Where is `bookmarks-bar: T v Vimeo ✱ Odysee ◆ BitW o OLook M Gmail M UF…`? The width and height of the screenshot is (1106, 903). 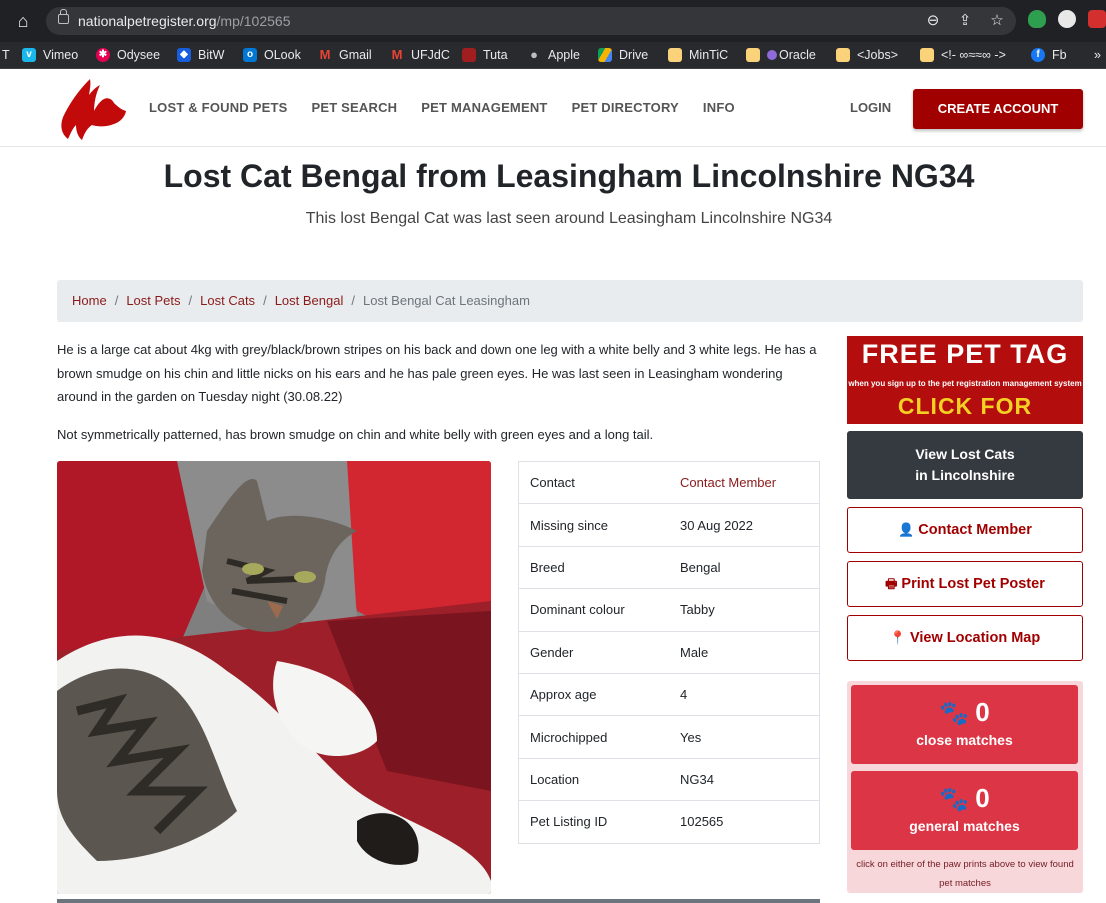
bookmarks-bar: T v Vimeo ✱ Odysee ◆ BitW o OLook M Gmail M UF… is located at coordinates (553, 55).